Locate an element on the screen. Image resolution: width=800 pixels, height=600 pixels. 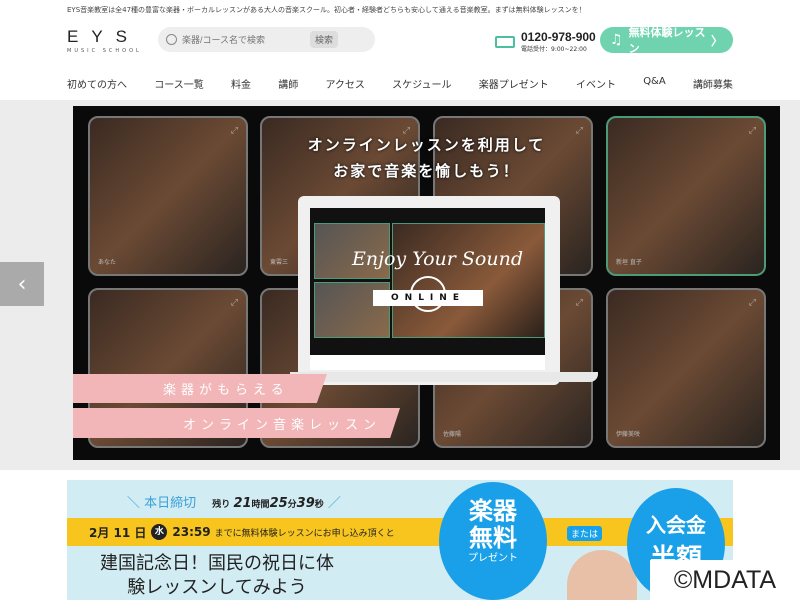
nav-schedule: スケジュール is located at coordinates (421, 83).